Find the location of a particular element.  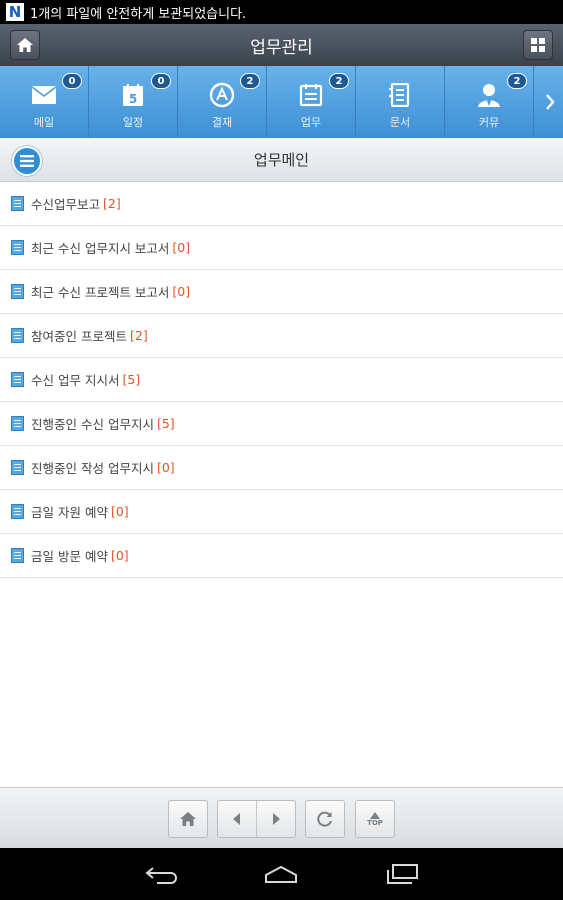

home-outline-icon is located at coordinates (281, 874).